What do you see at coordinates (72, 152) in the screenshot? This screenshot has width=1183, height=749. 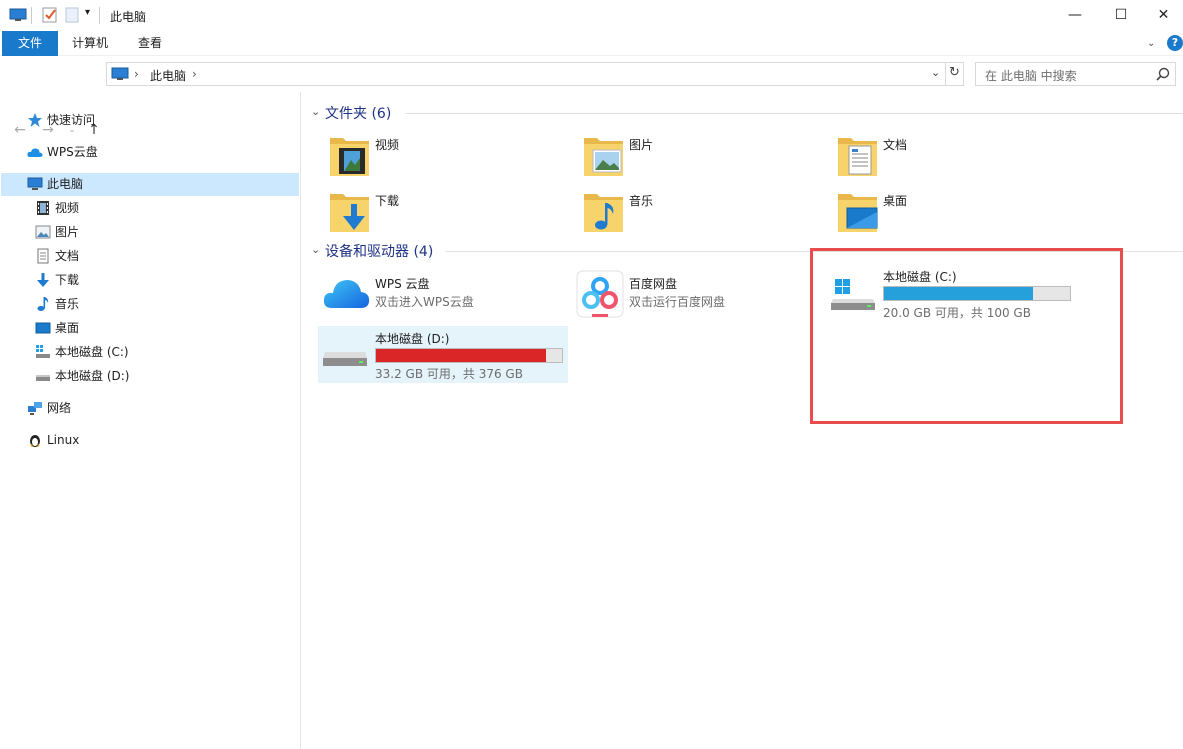 I see `sidebar-item-label: WPS云盘` at bounding box center [72, 152].